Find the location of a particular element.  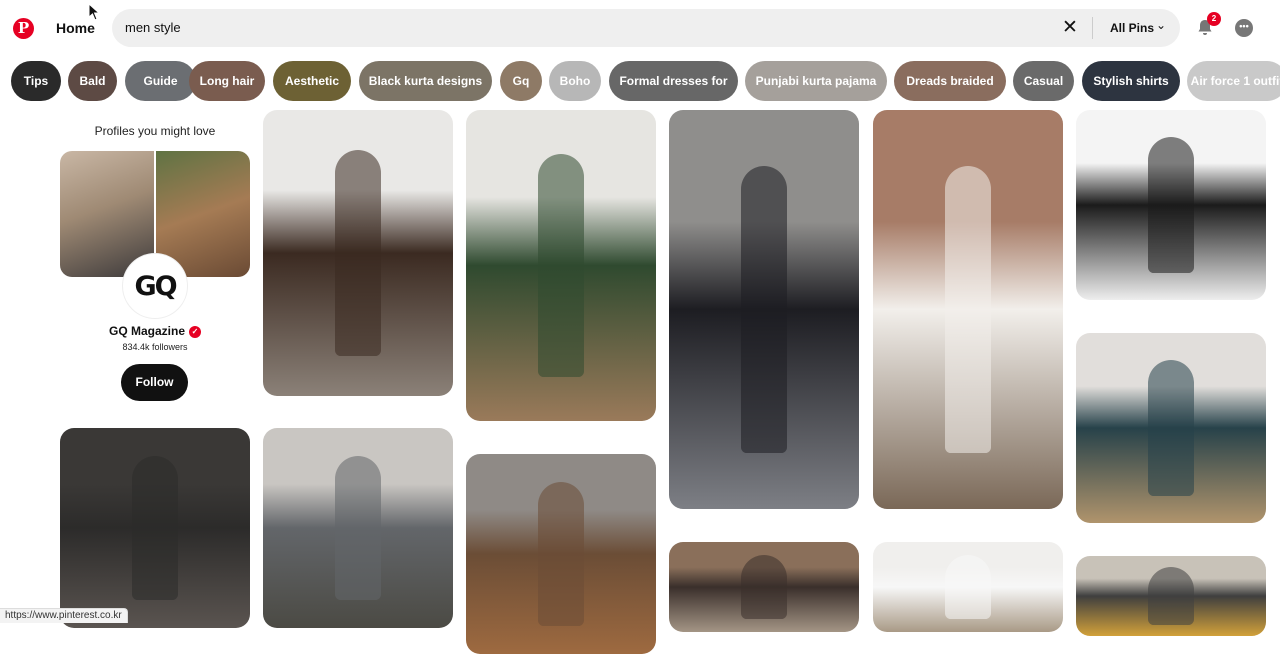

chevron-down-icon: ⌄ is located at coordinates (1161, 25).